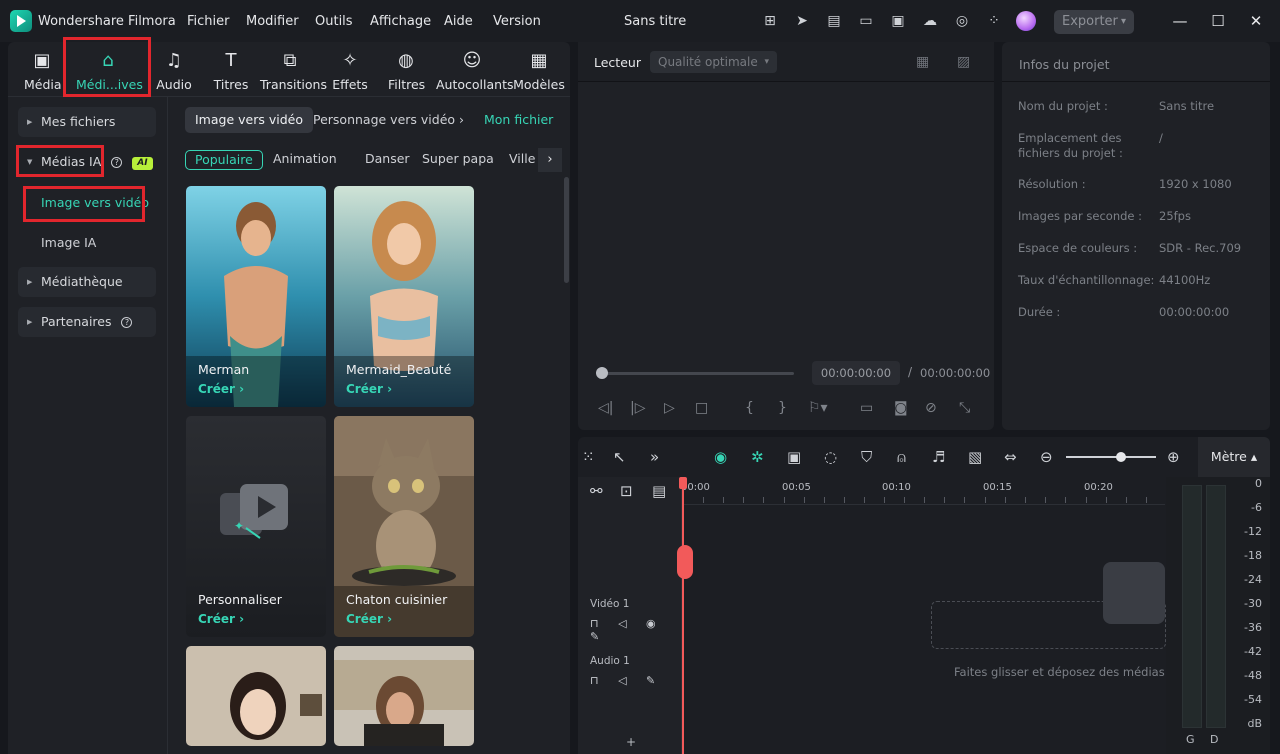  What do you see at coordinates (522, 160) in the screenshot?
I see `chip-ville: Ville` at bounding box center [522, 160].